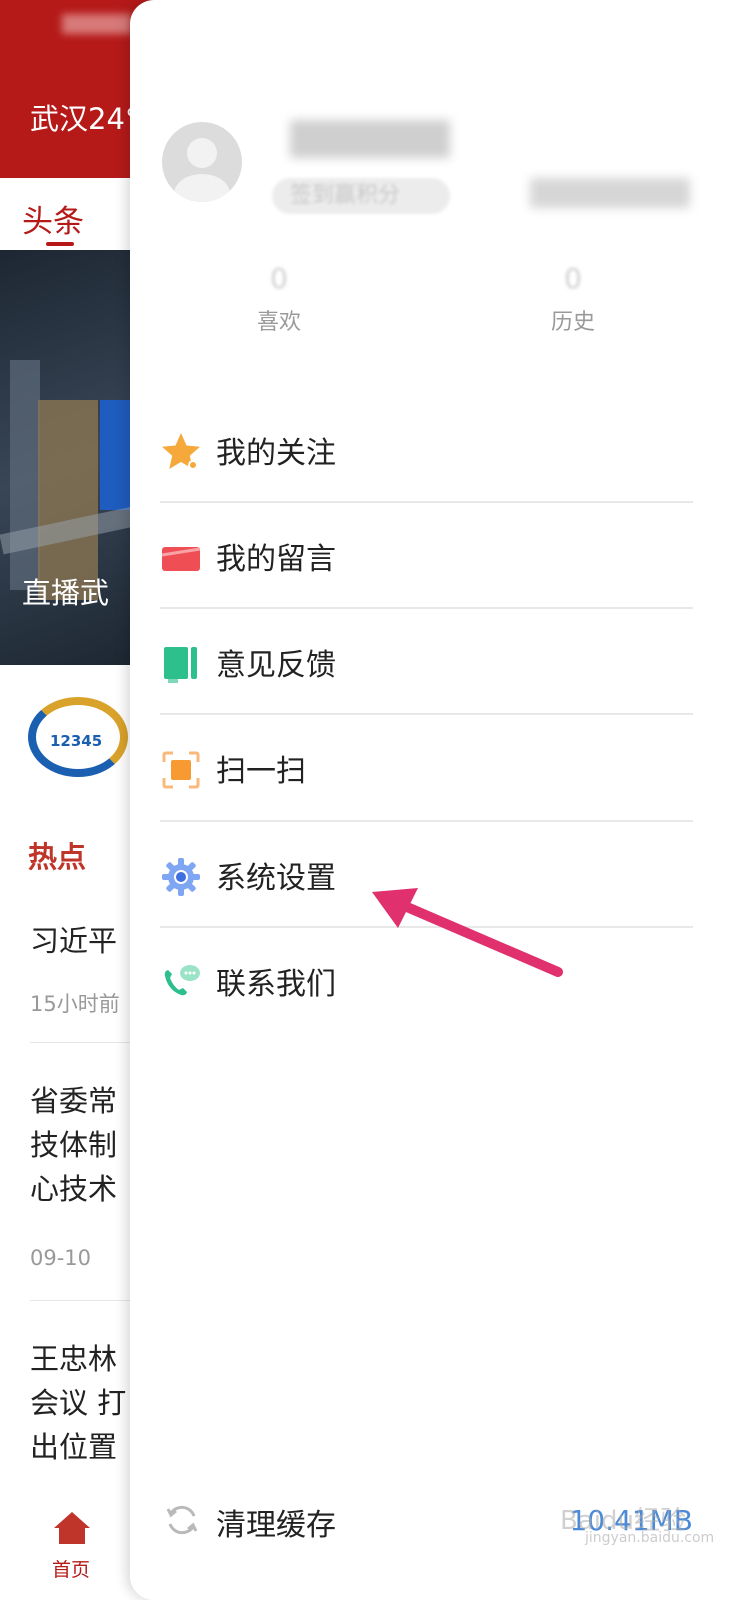 The width and height of the screenshot is (738, 1600). I want to click on news-meta: 09-10, so click(61, 1258).